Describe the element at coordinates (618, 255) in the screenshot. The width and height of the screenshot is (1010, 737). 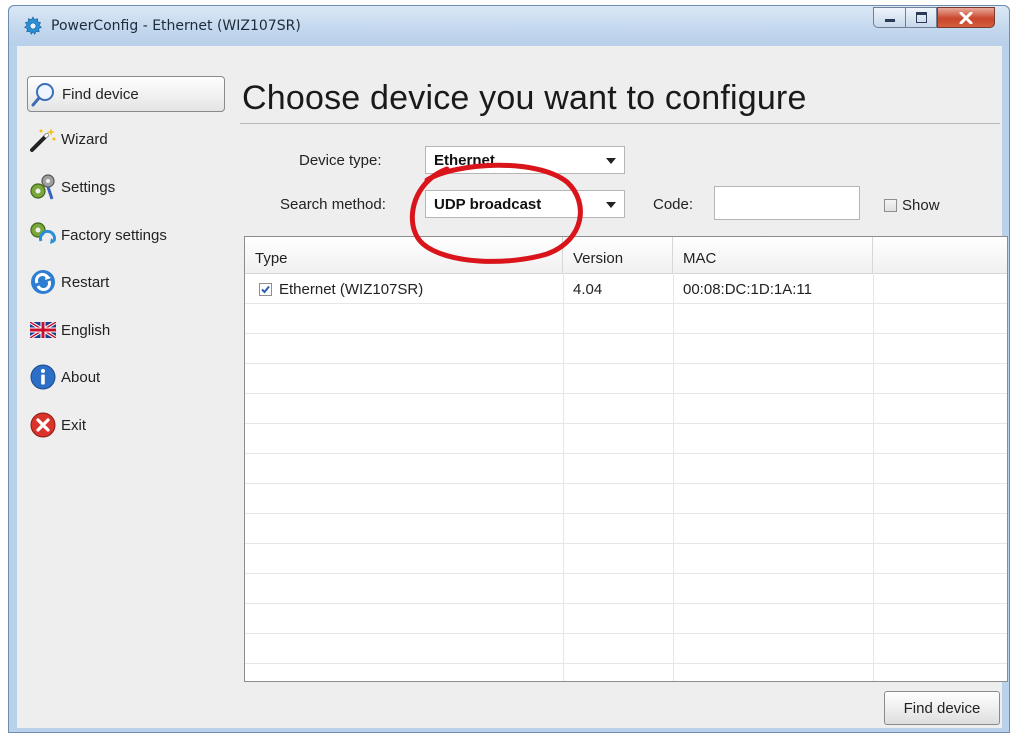
I see `column-header-version: Version` at that location.